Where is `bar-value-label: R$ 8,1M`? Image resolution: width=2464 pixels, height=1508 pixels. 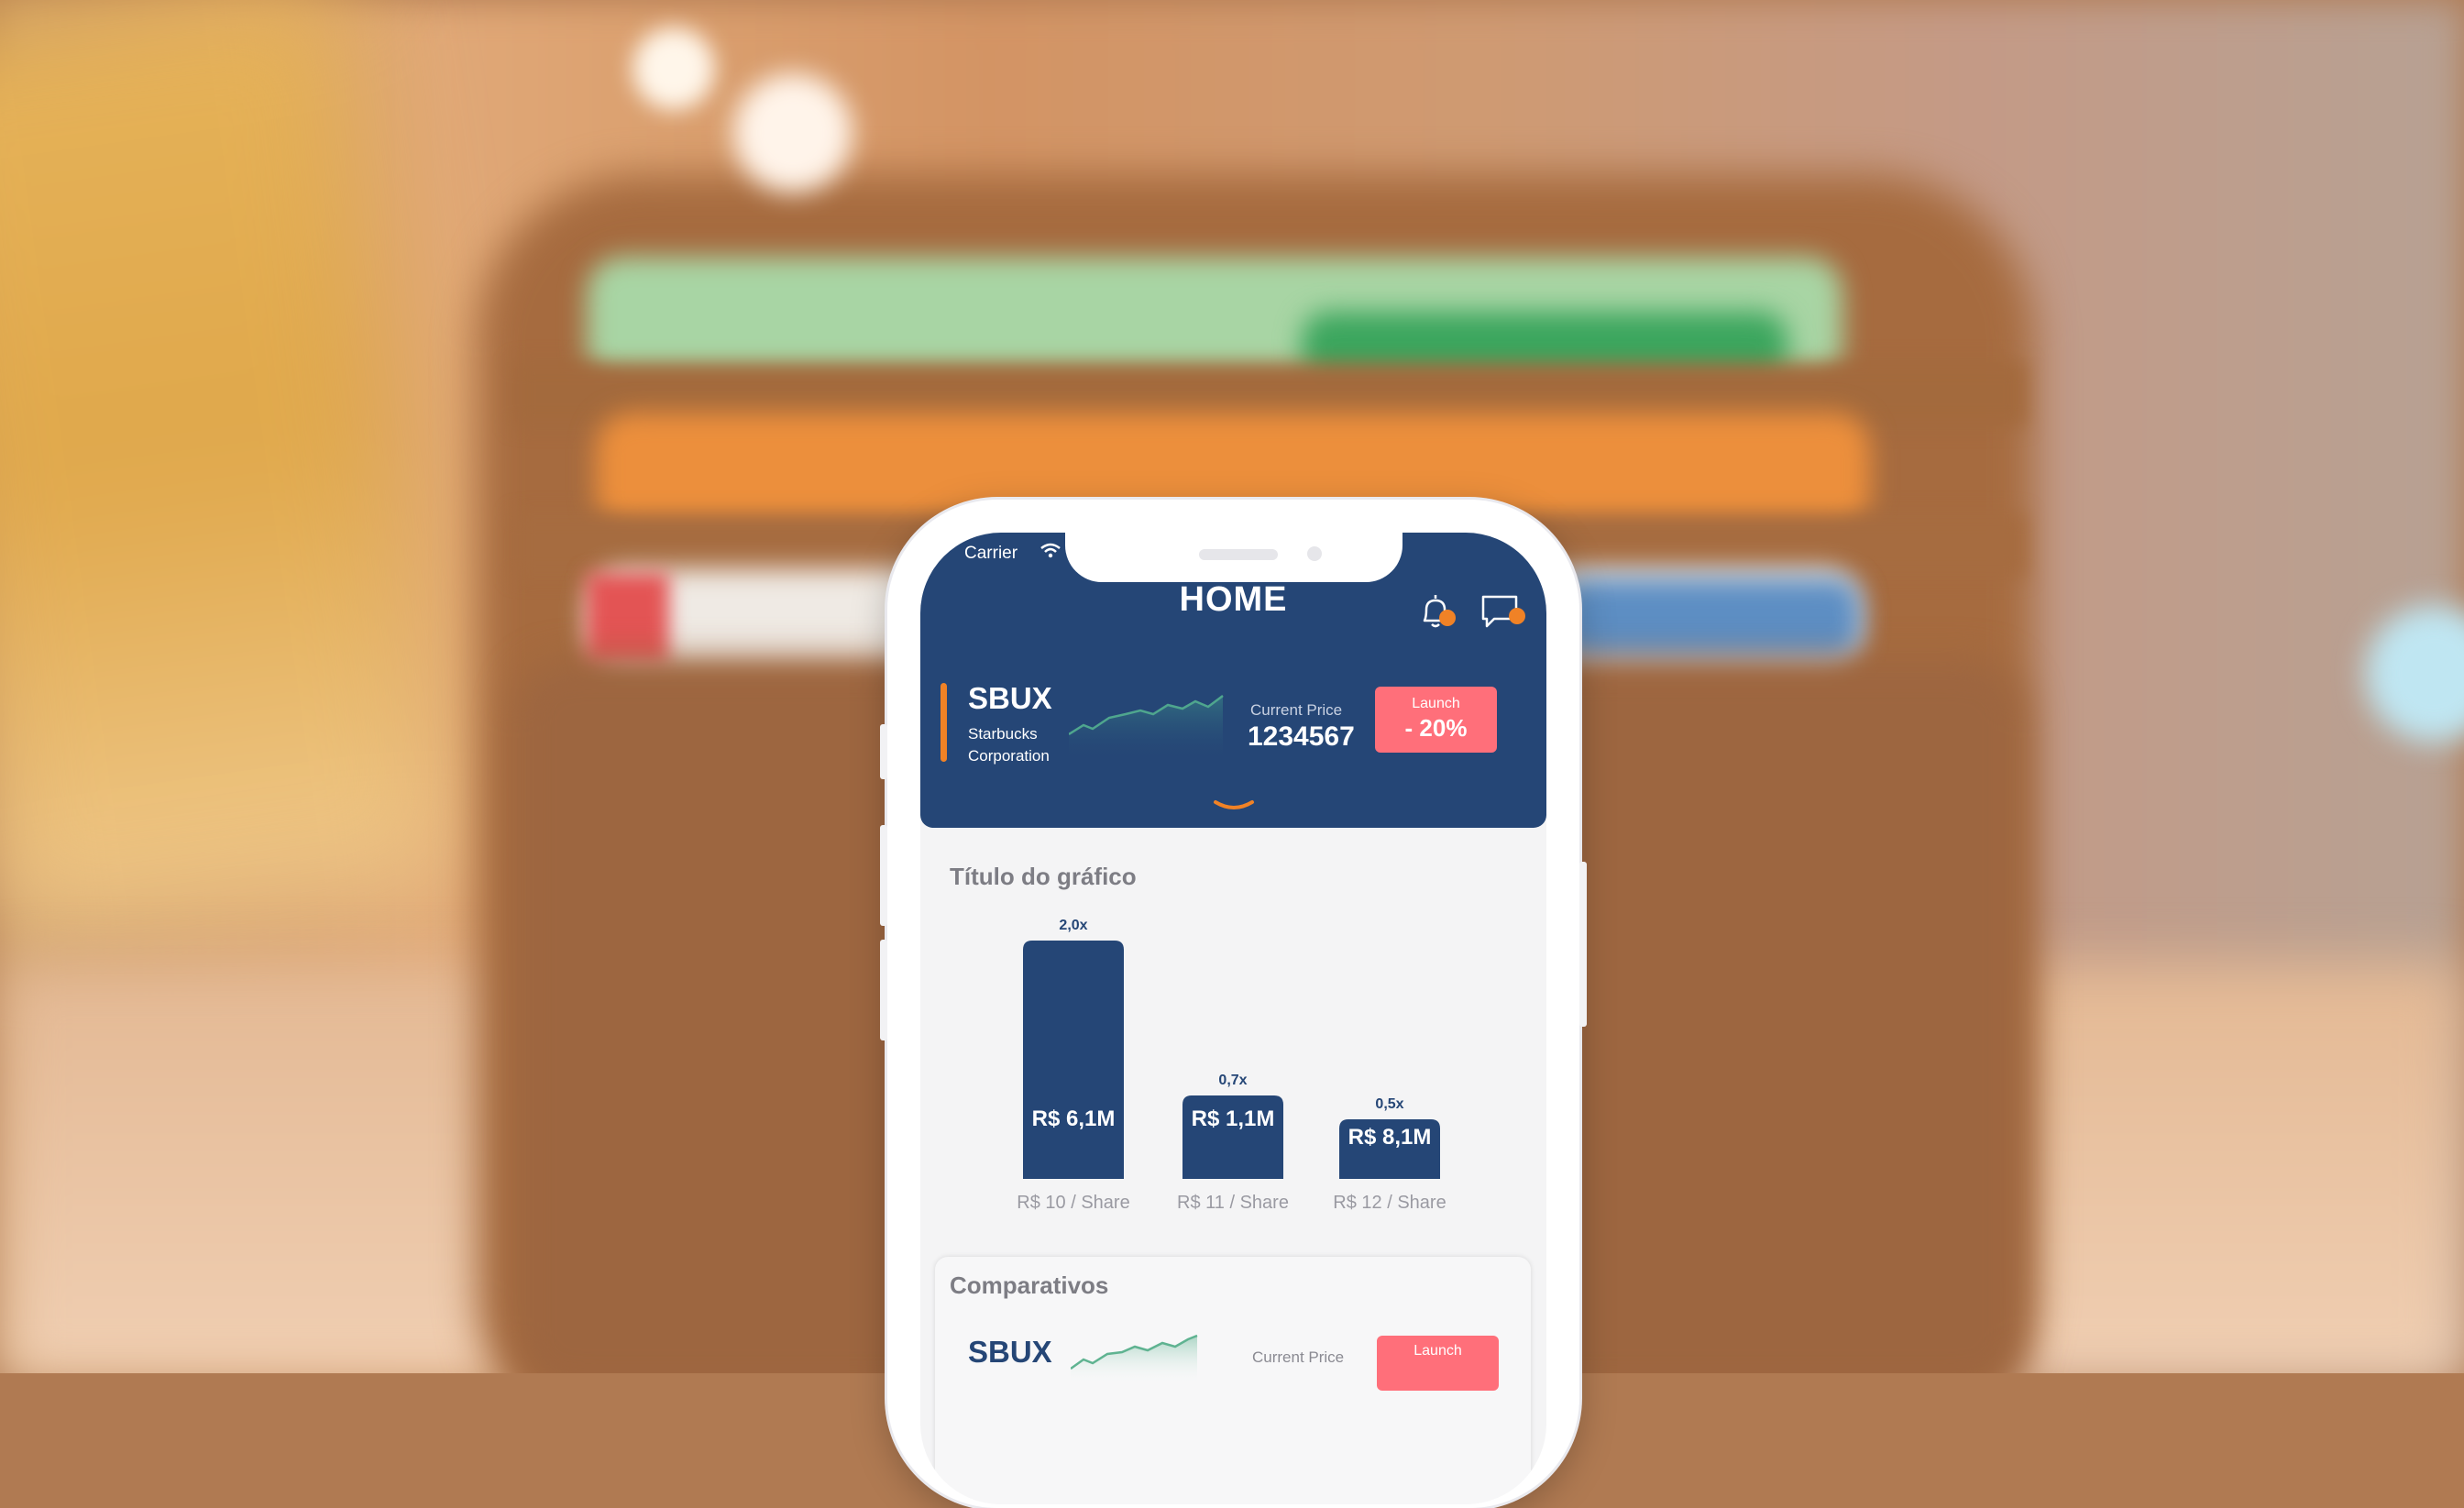 bar-value-label: R$ 8,1M is located at coordinates (1390, 1137).